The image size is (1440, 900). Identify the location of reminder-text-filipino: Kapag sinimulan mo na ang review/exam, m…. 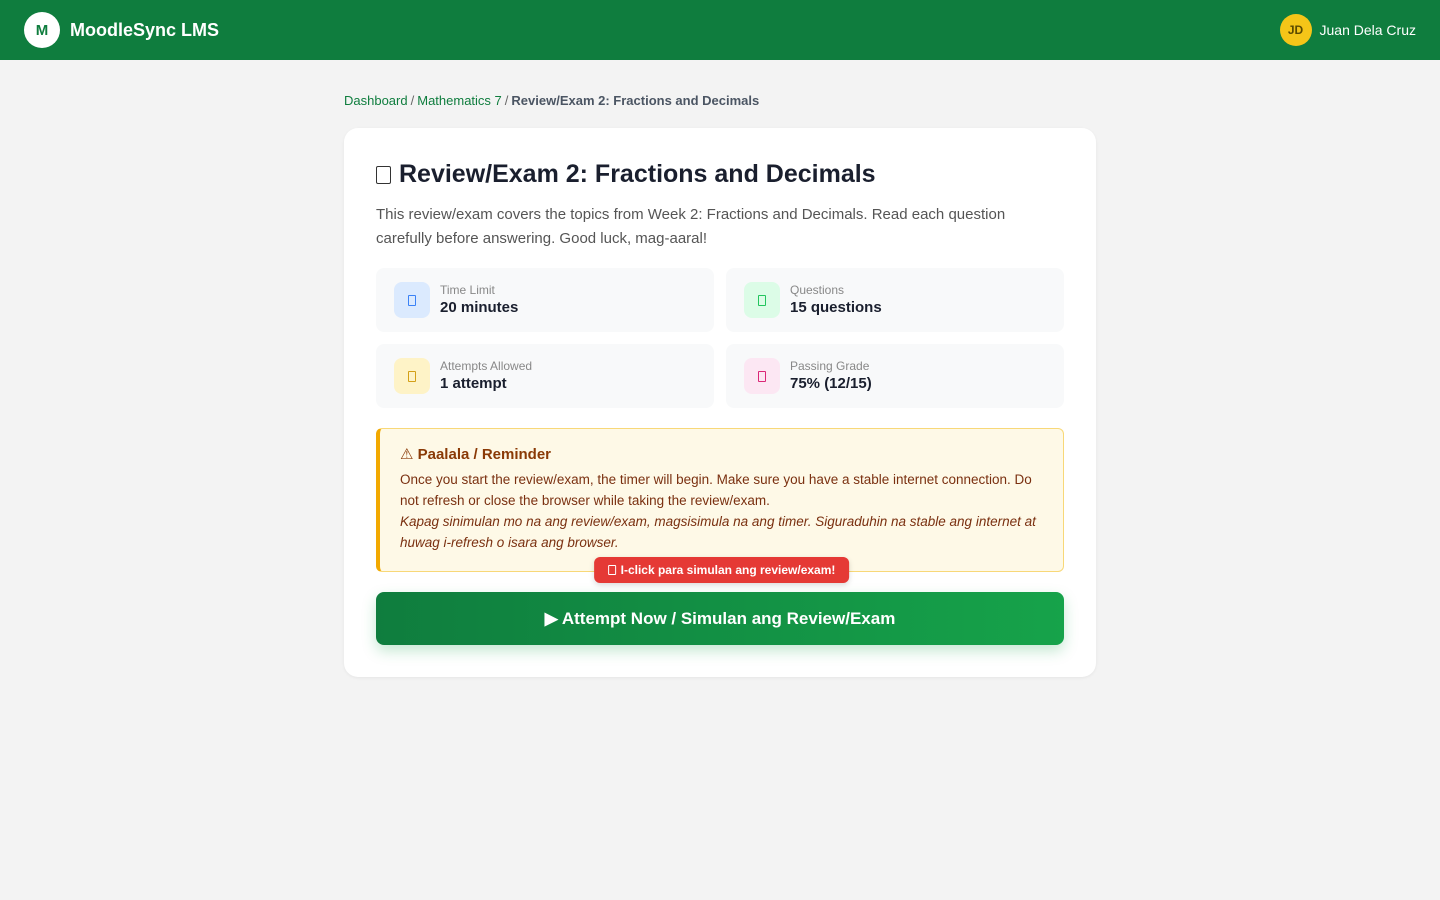
(718, 532).